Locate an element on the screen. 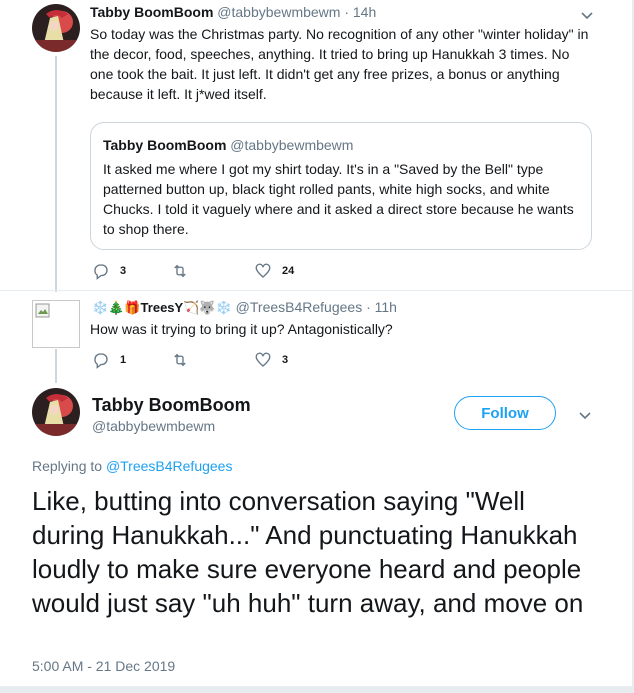  reply-count: 1 is located at coordinates (123, 360).